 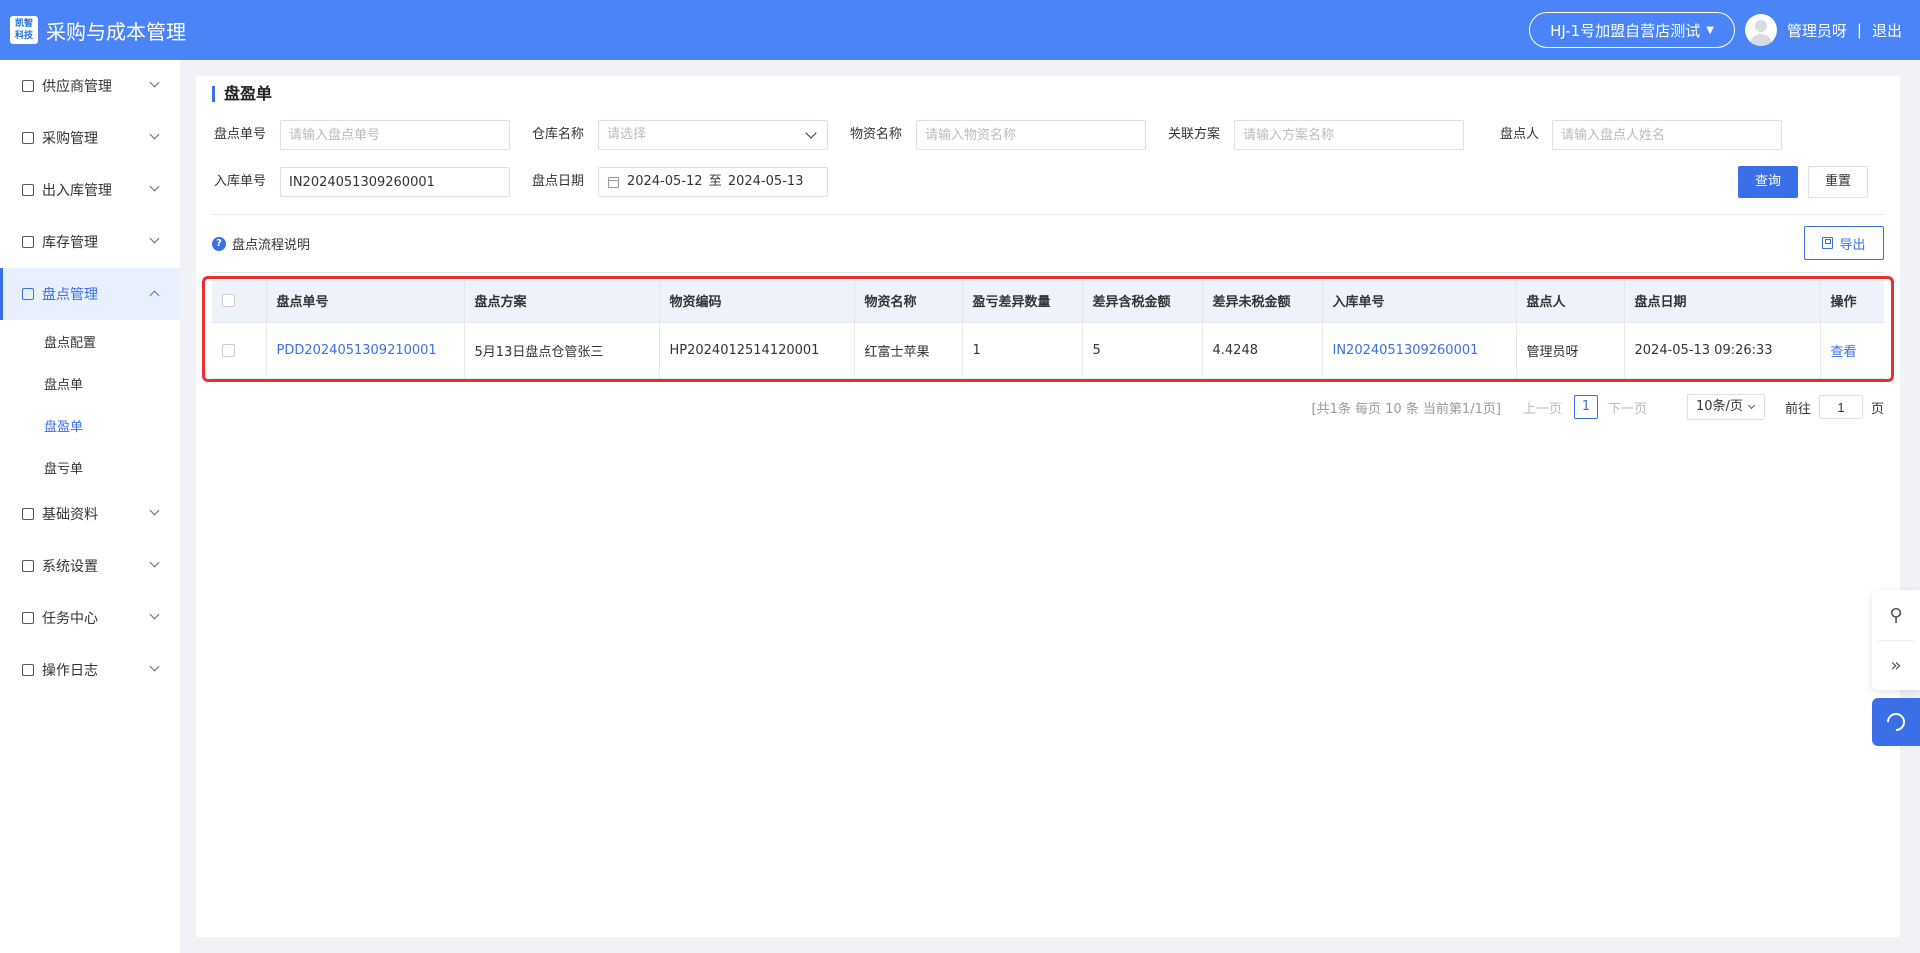 What do you see at coordinates (1896, 722) in the screenshot?
I see `customer-service-button` at bounding box center [1896, 722].